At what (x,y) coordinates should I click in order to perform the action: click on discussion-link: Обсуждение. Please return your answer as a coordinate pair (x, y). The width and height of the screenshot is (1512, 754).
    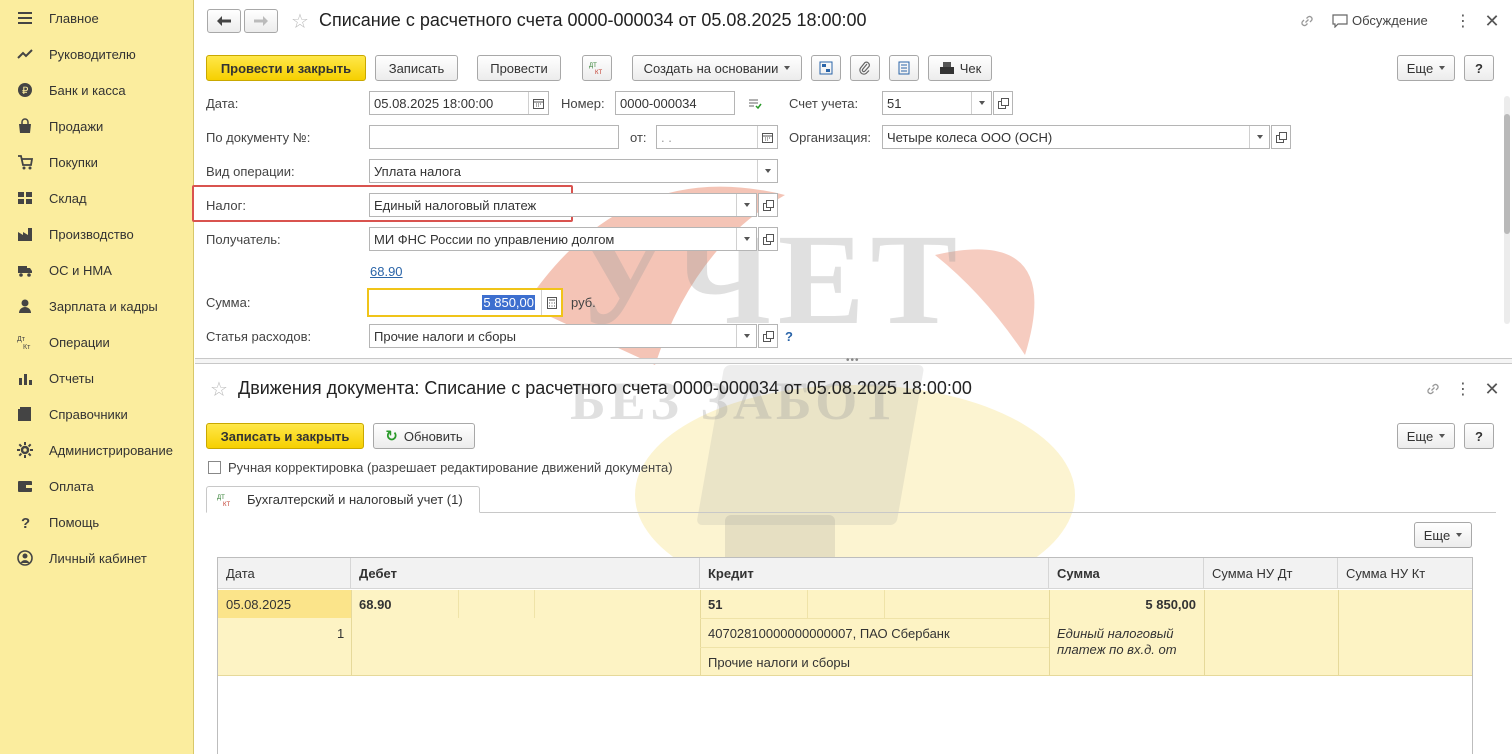
    Looking at the image, I should click on (1390, 20).